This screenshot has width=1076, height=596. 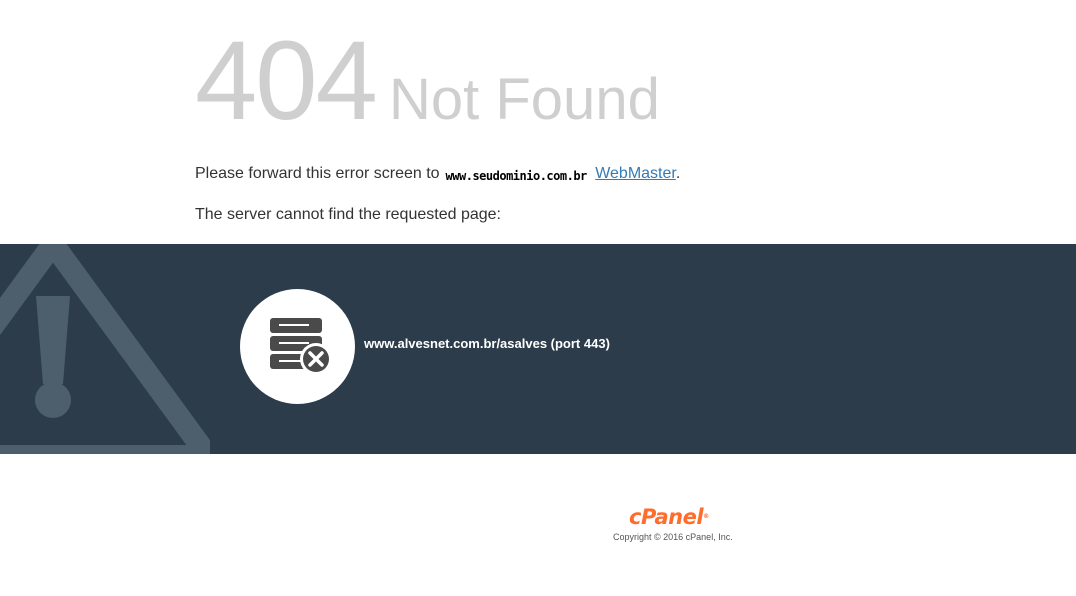 What do you see at coordinates (635, 173) in the screenshot?
I see `webmaster-link: WebMaster` at bounding box center [635, 173].